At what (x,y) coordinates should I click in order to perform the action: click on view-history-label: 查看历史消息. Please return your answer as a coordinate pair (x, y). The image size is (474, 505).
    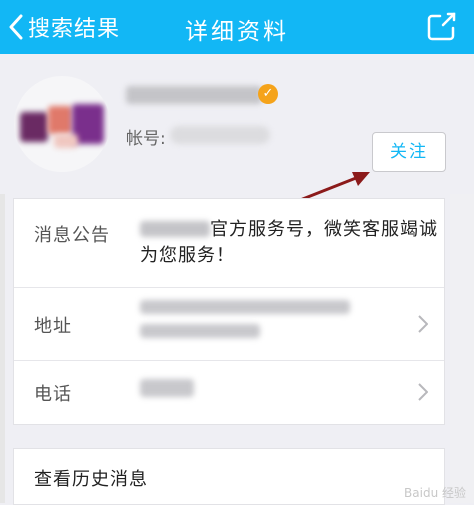
    Looking at the image, I should click on (91, 479).